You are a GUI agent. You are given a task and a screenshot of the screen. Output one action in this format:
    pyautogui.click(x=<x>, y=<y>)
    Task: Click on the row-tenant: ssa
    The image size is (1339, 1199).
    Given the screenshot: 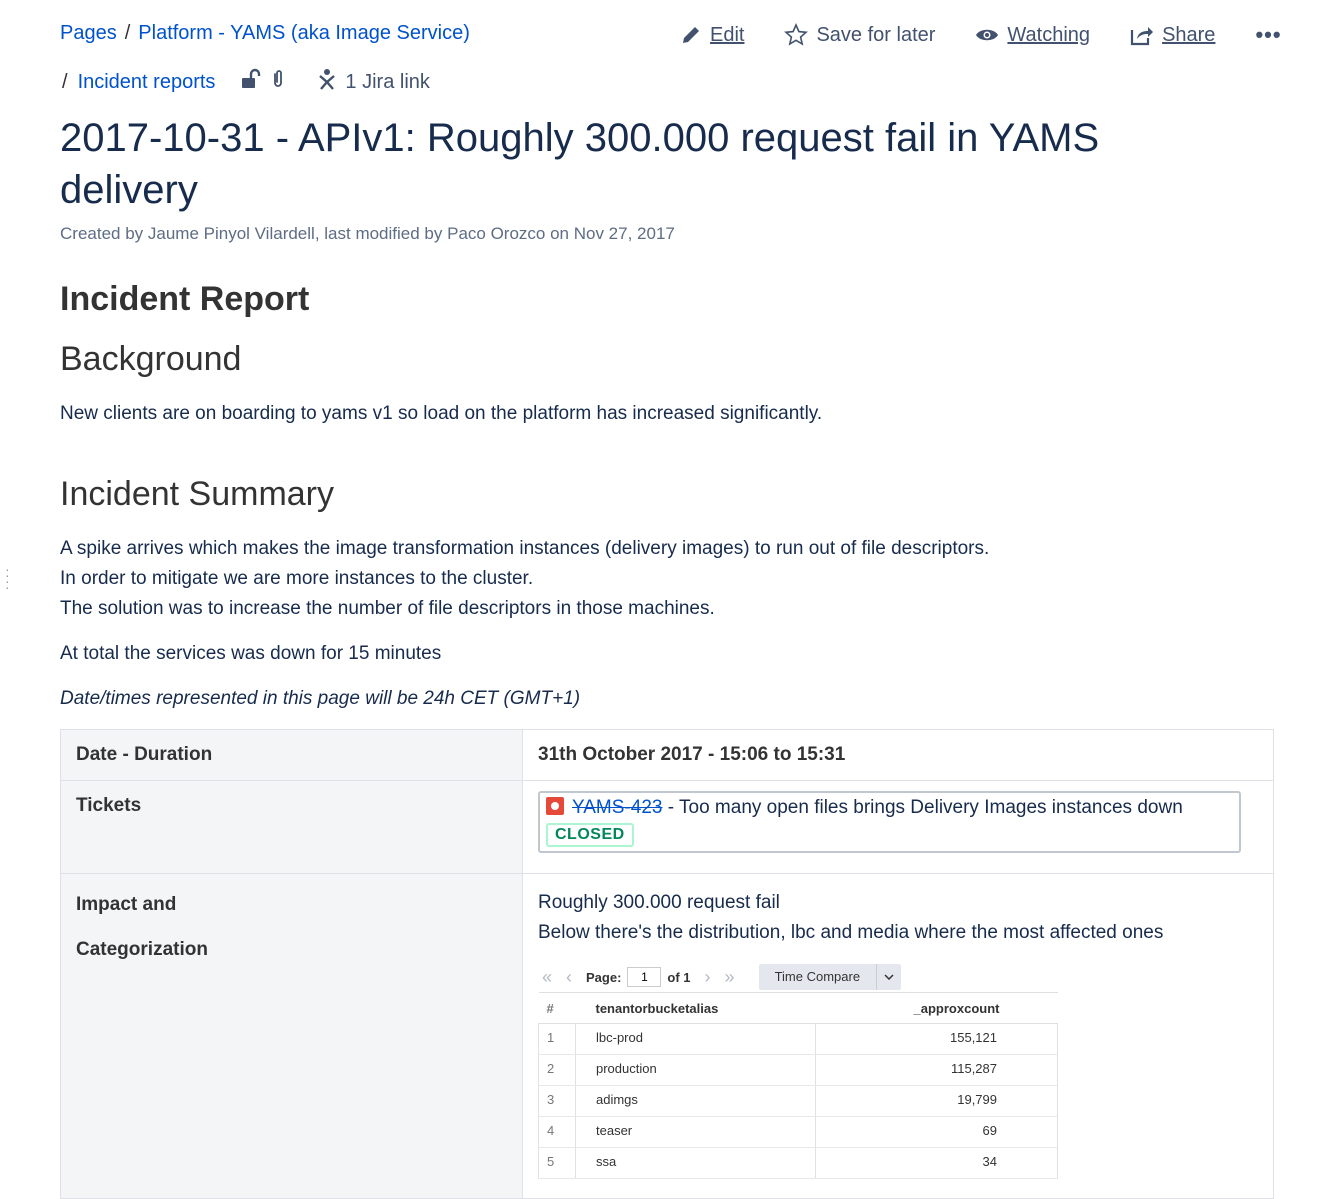 What is the action you would take?
    pyautogui.click(x=695, y=1163)
    